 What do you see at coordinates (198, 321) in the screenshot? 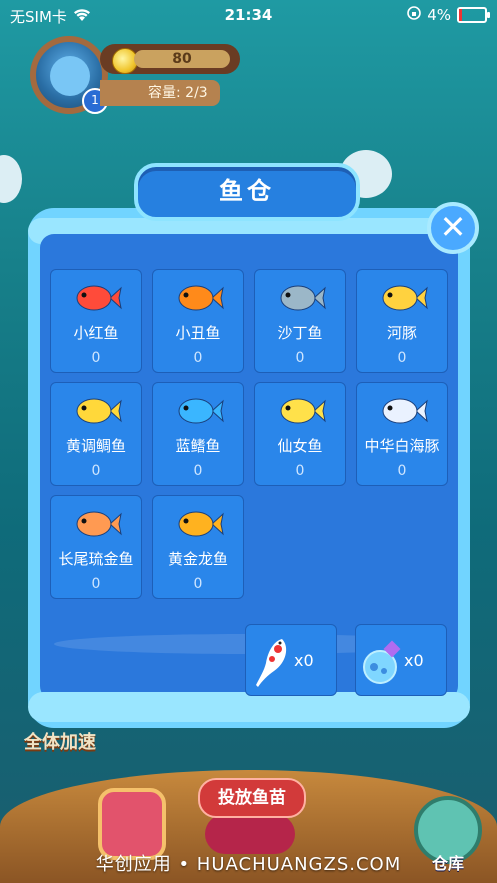
I see `fish-slot: 小丑鱼 0` at bounding box center [198, 321].